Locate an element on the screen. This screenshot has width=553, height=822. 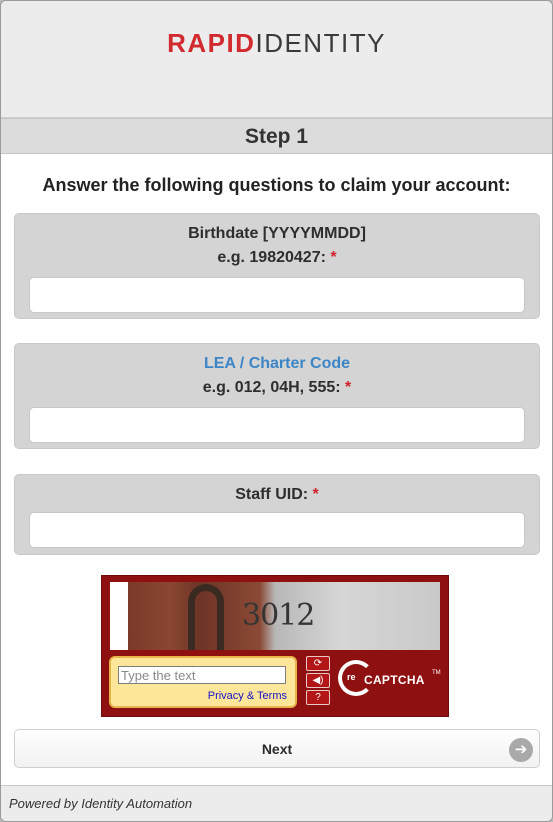
captcha-image-text: 3012 is located at coordinates (278, 615).